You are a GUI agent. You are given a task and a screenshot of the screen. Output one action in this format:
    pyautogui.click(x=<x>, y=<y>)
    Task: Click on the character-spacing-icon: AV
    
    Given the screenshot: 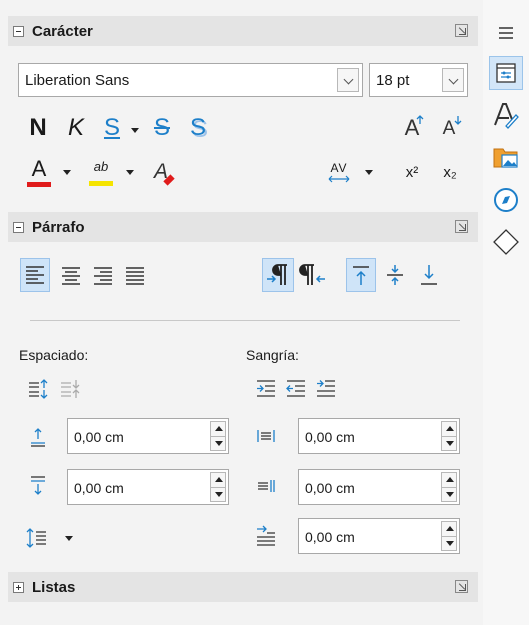 What is the action you would take?
    pyautogui.click(x=339, y=168)
    